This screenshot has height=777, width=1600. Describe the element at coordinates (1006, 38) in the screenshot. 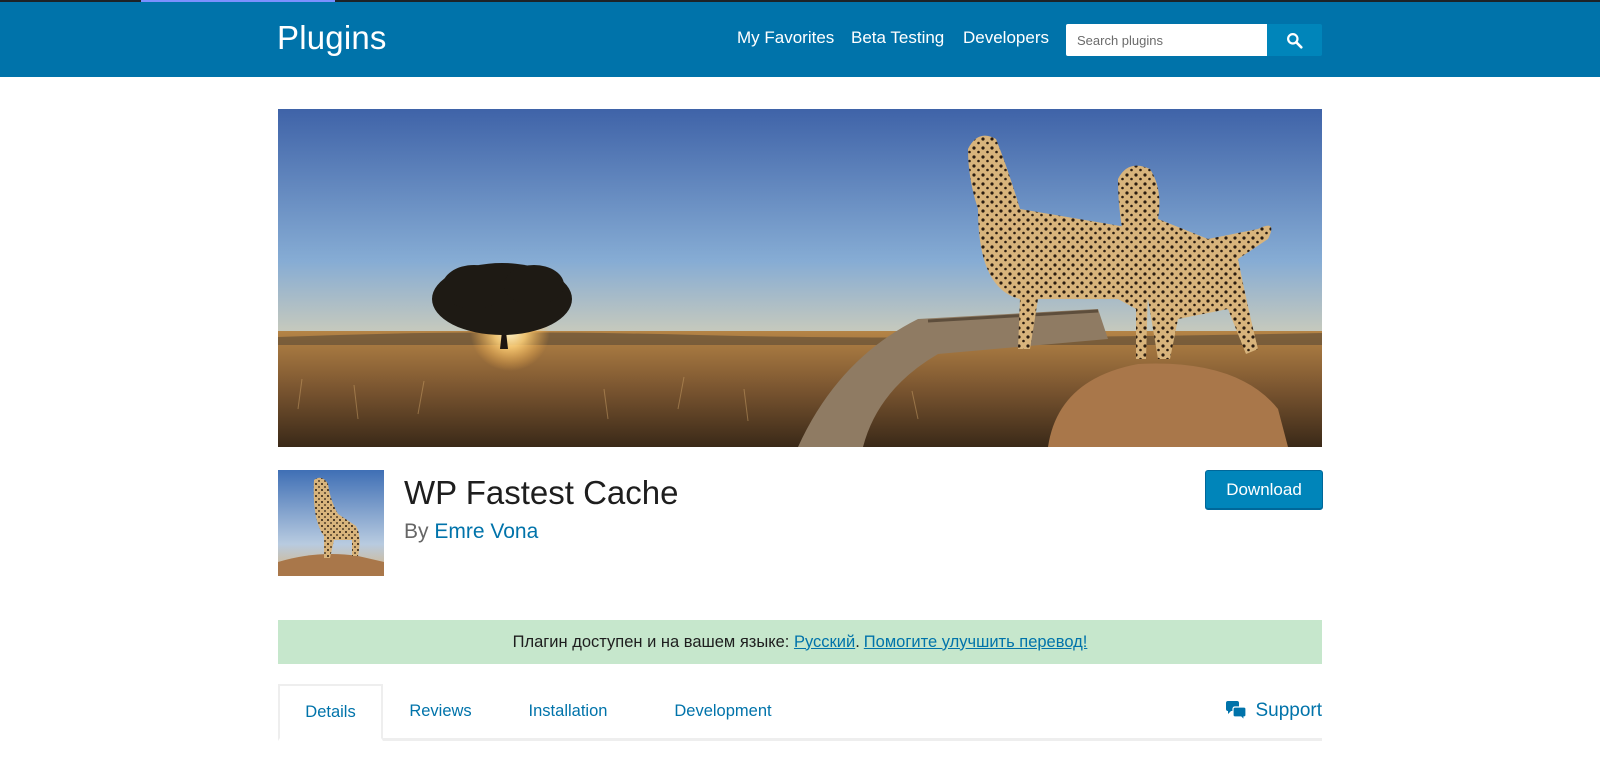

I see `nav-developers: Developers` at that location.